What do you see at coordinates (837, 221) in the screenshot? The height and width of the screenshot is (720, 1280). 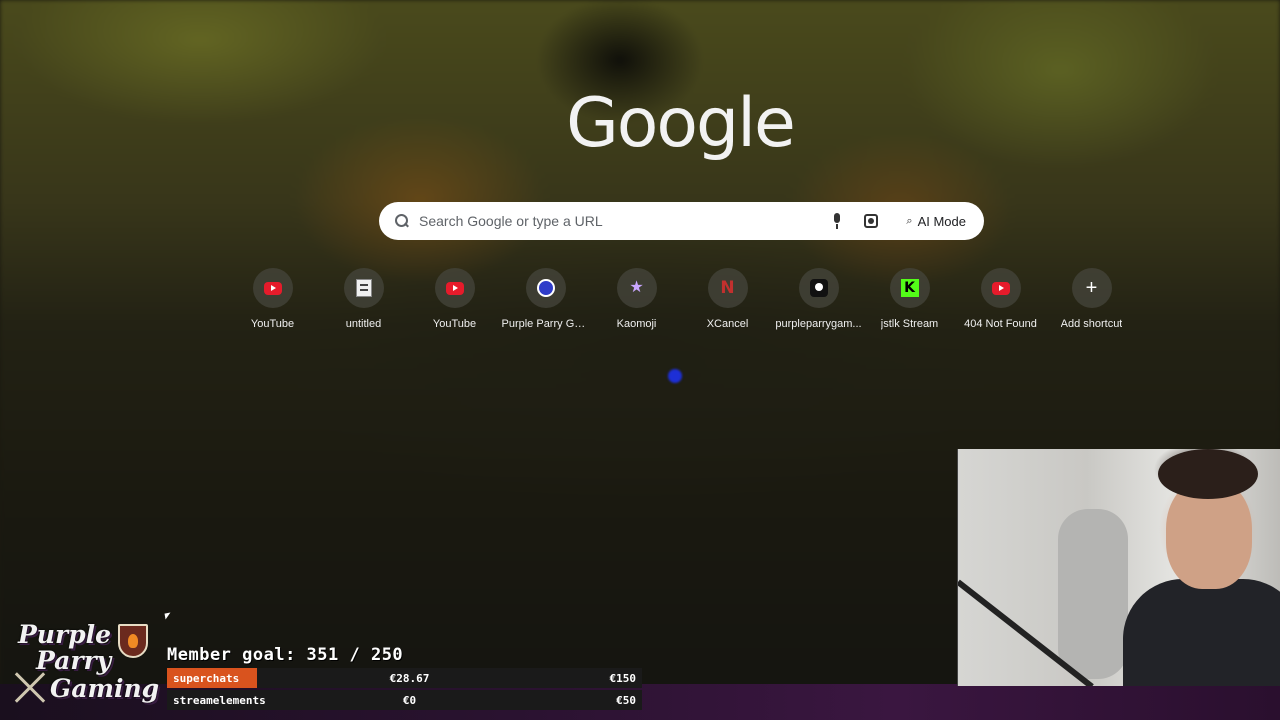 I see `microphone-icon` at bounding box center [837, 221].